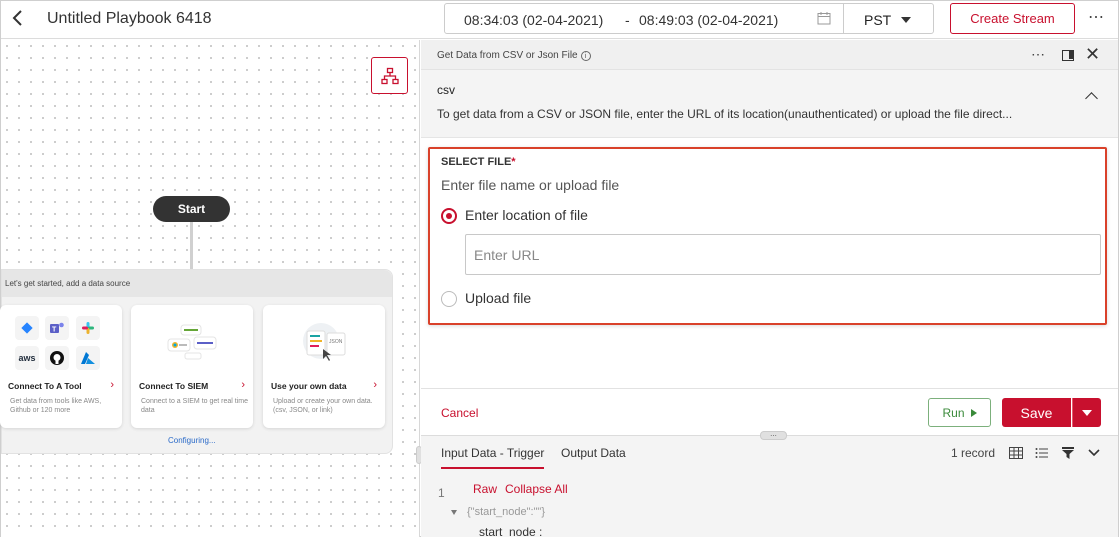 This screenshot has height=537, width=1119. Describe the element at coordinates (54, 330) in the screenshot. I see `svg-text: T` at that location.